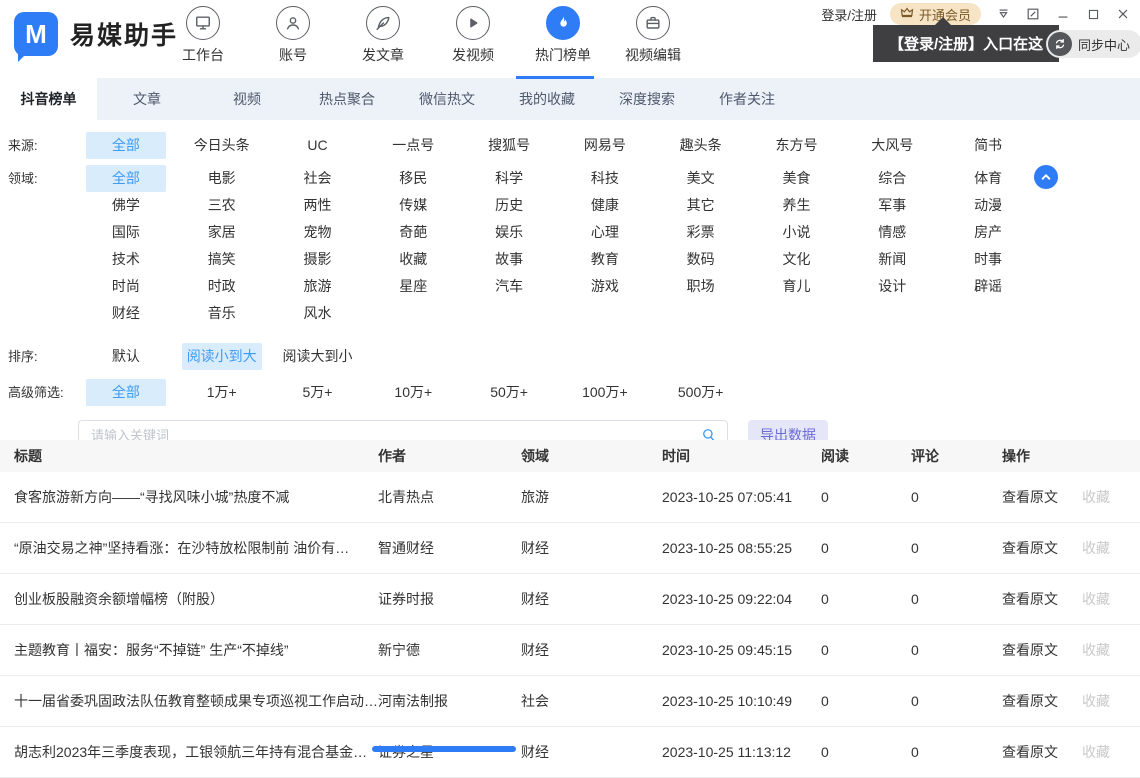 This screenshot has height=778, width=1140. Describe the element at coordinates (605, 205) in the screenshot. I see `filter-chip: 健康` at that location.